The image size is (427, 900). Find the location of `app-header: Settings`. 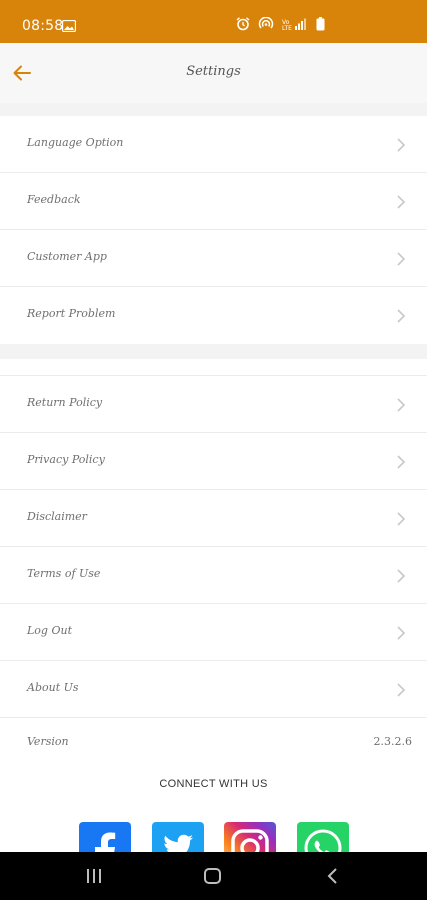

app-header: Settings is located at coordinates (213, 73).